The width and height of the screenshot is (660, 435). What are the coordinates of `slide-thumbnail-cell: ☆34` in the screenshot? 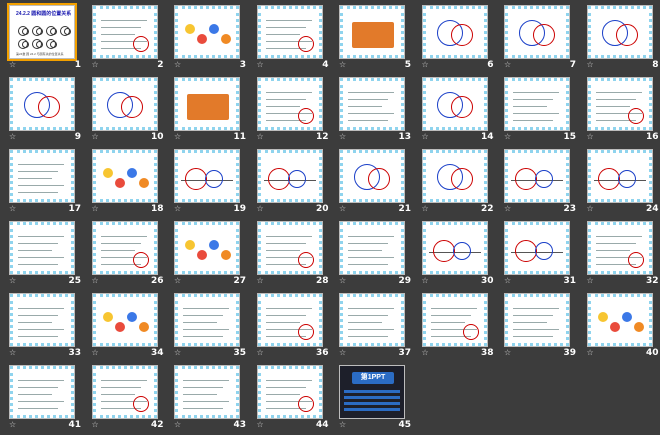 It's located at (129, 327).